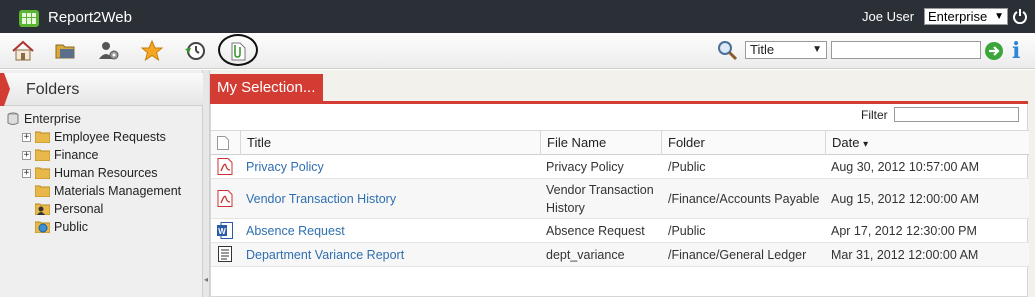 This screenshot has width=1035, height=297. What do you see at coordinates (222, 231) in the screenshot?
I see `svg-text: W` at bounding box center [222, 231].